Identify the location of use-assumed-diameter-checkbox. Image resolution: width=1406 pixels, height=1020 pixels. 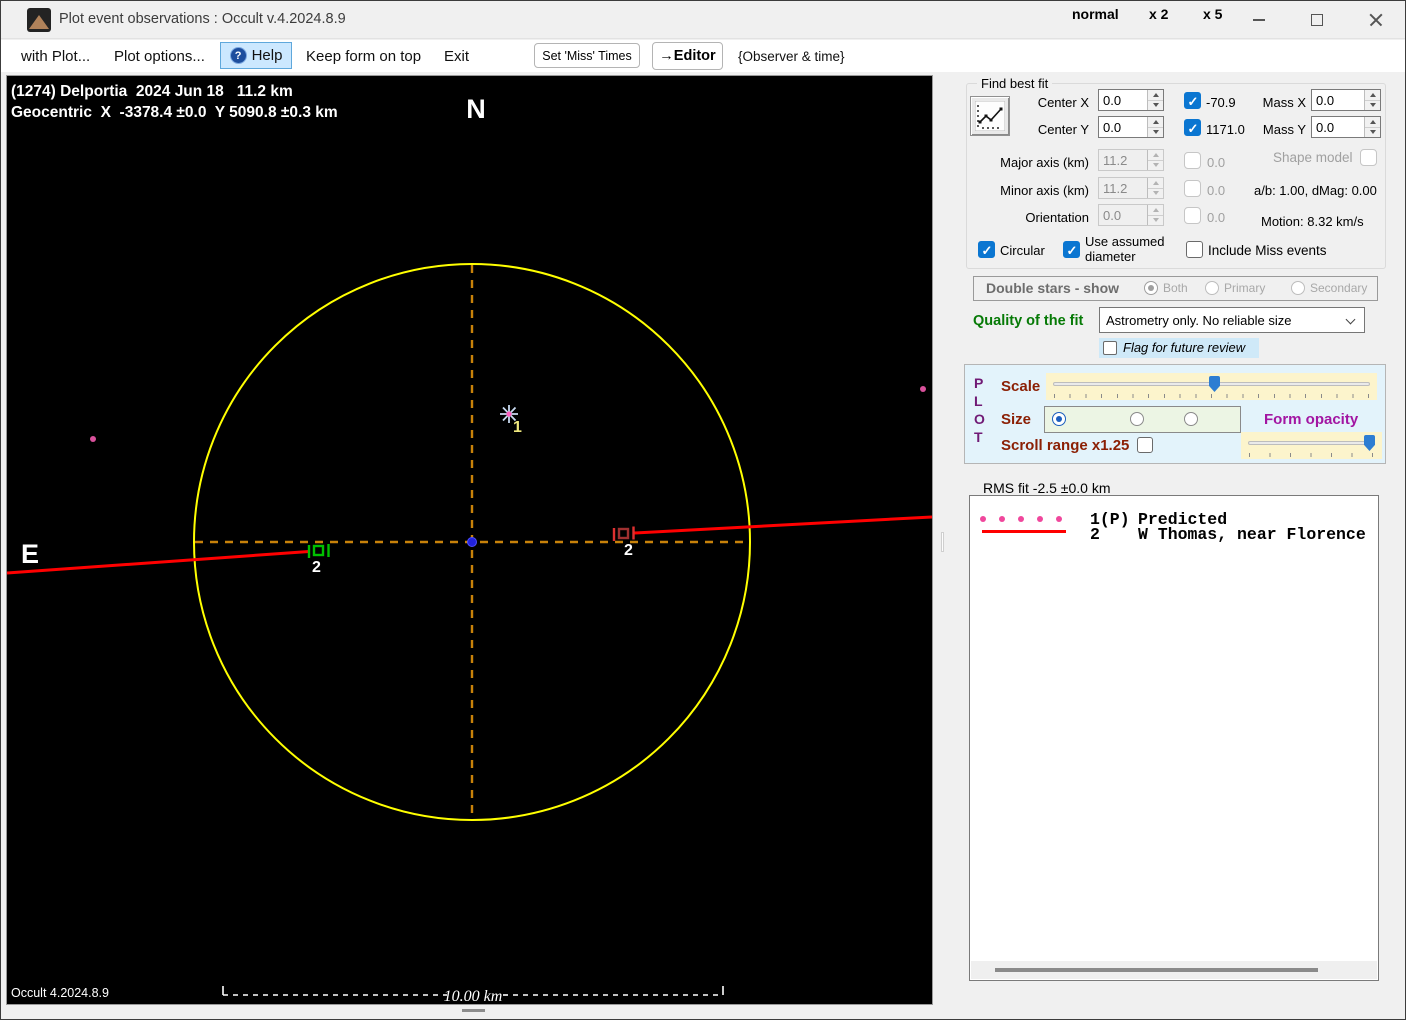
(1071, 250).